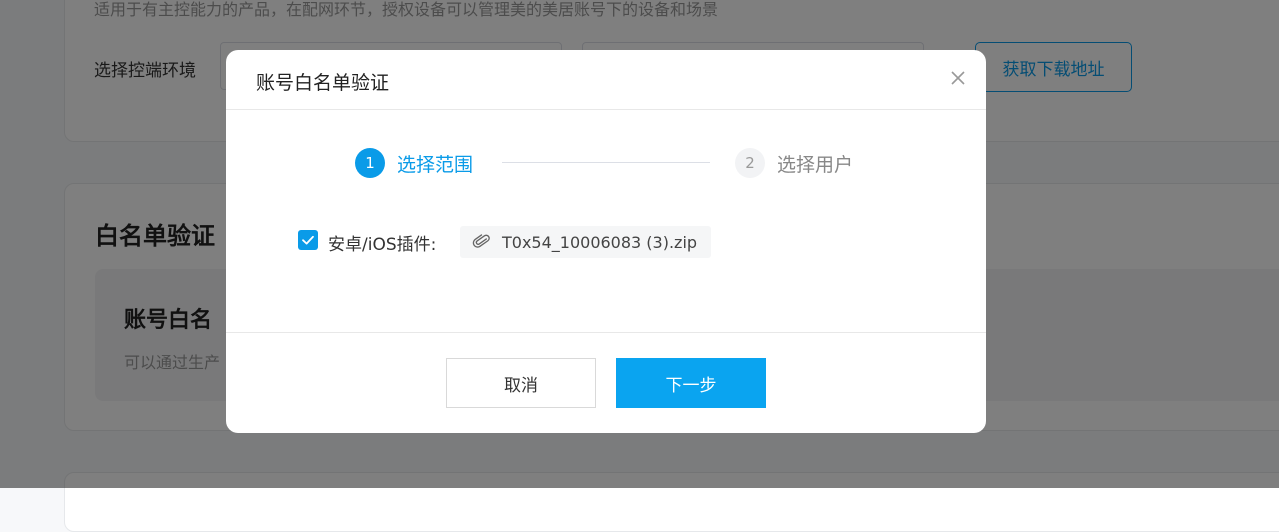 The height and width of the screenshot is (532, 1279). What do you see at coordinates (691, 383) in the screenshot?
I see `next-step-button: 下一步` at bounding box center [691, 383].